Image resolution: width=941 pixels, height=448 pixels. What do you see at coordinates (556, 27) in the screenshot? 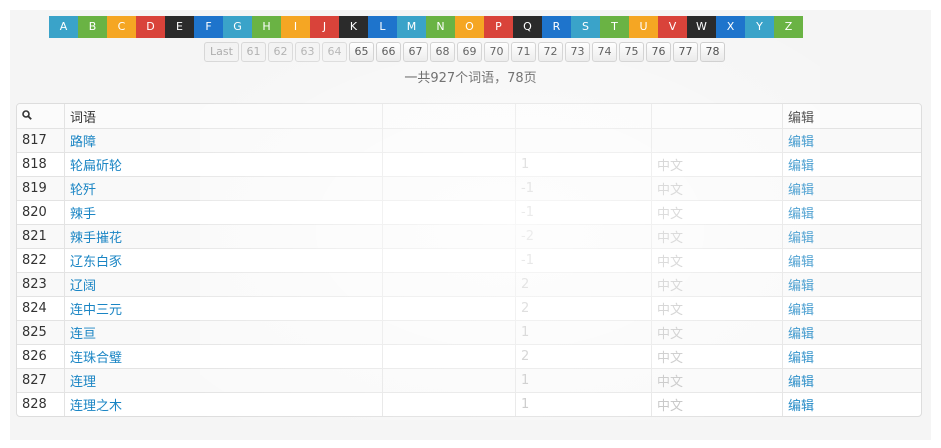
I see `letter-filter-r: R` at bounding box center [556, 27].